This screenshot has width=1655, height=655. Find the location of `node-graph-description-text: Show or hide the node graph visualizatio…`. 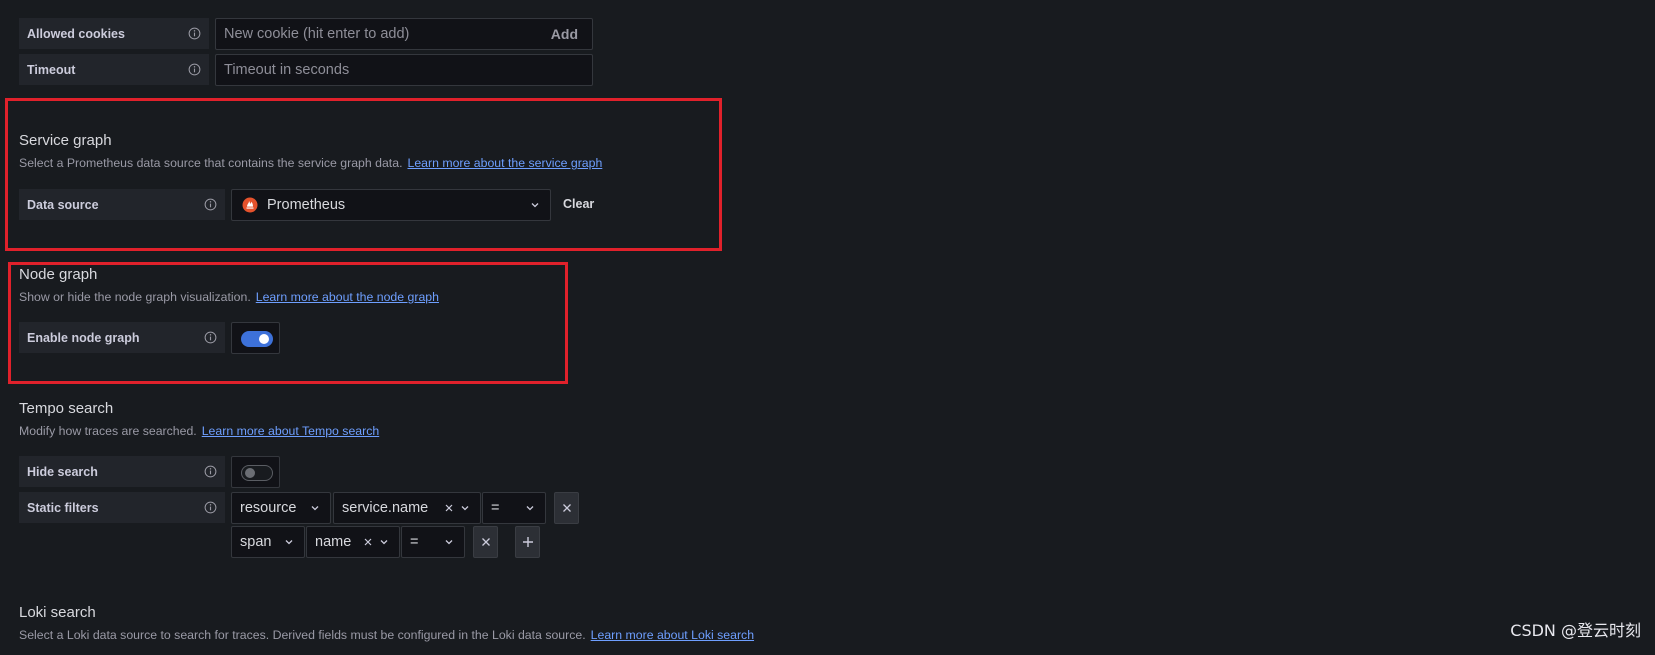

node-graph-description-text: Show or hide the node graph visualizatio… is located at coordinates (135, 297).